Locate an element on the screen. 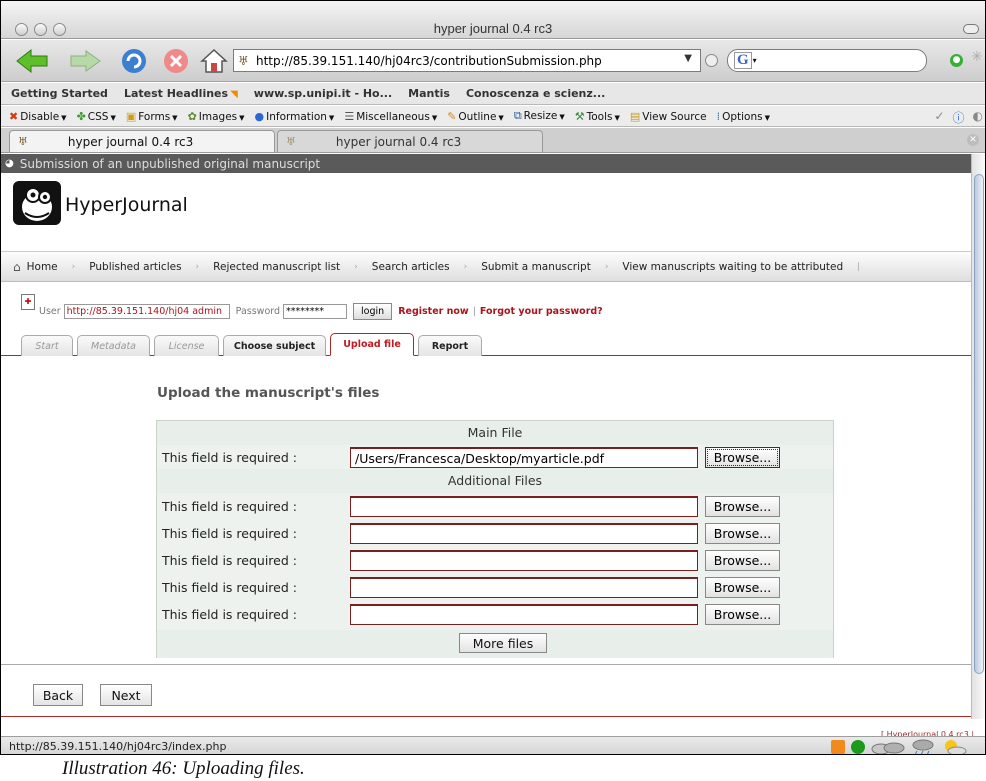 This screenshot has width=986, height=781. wizard-tab-license: License is located at coordinates (186, 345).